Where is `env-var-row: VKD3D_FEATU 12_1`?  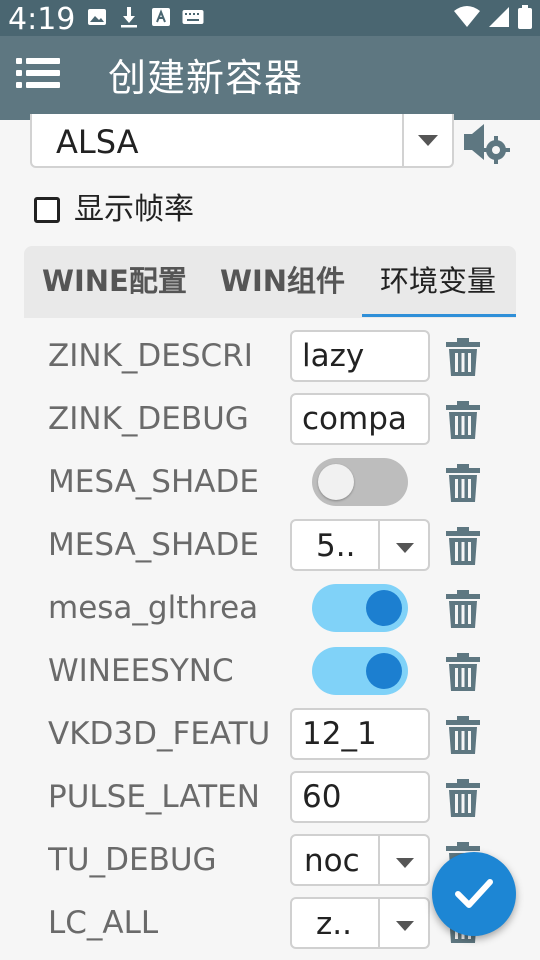
env-var-row: VKD3D_FEATU 12_1 is located at coordinates (270, 733).